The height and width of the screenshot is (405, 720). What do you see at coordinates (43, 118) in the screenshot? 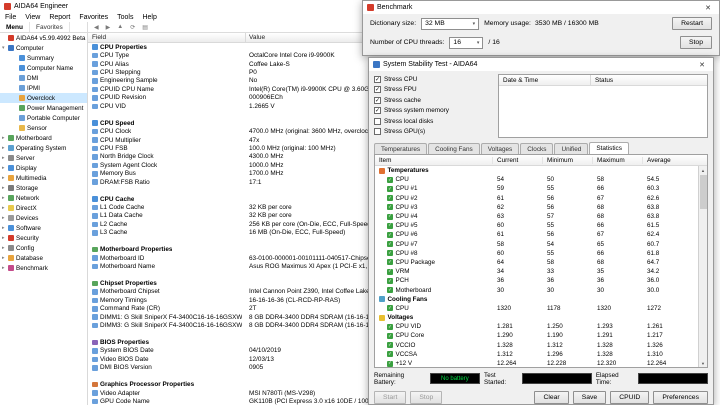
I see `tree-item: Portable Computer` at bounding box center [43, 118].